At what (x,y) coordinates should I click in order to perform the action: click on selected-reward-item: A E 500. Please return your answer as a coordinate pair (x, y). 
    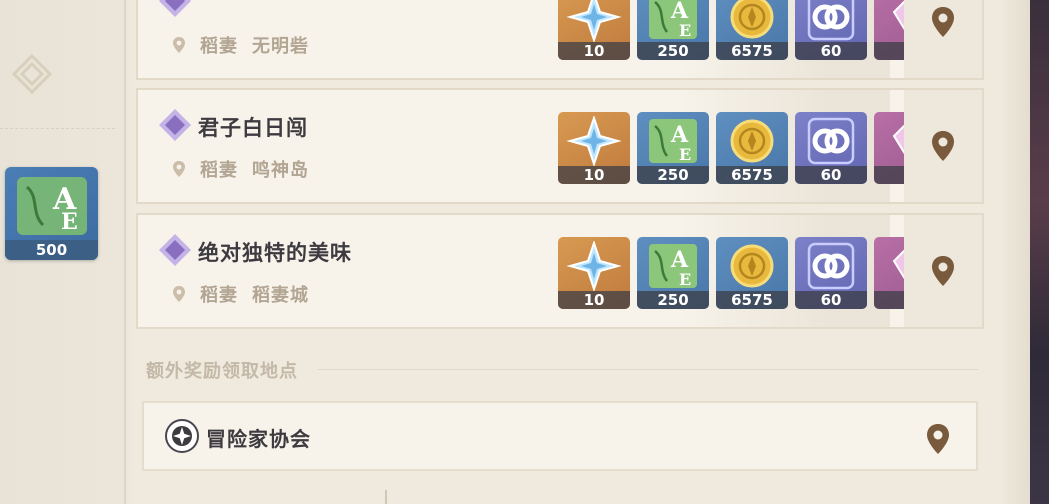
    Looking at the image, I should click on (51, 213).